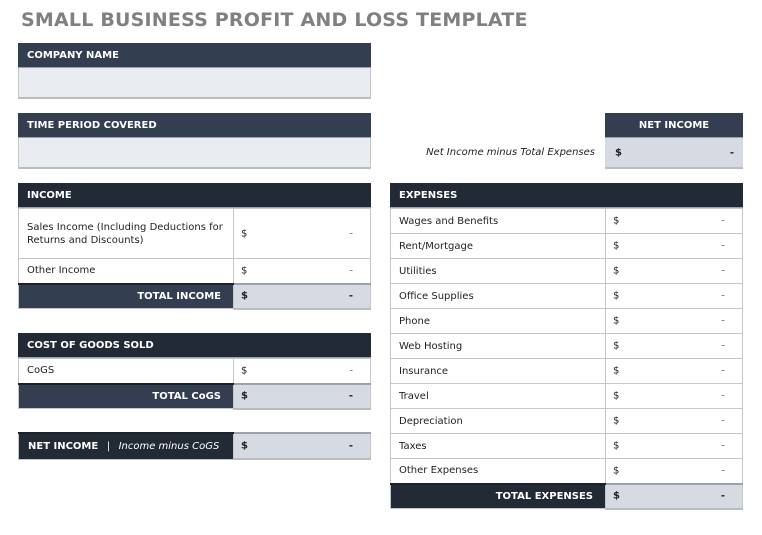  Describe the element at coordinates (498, 321) in the screenshot. I see `expense-label: Phone` at that location.